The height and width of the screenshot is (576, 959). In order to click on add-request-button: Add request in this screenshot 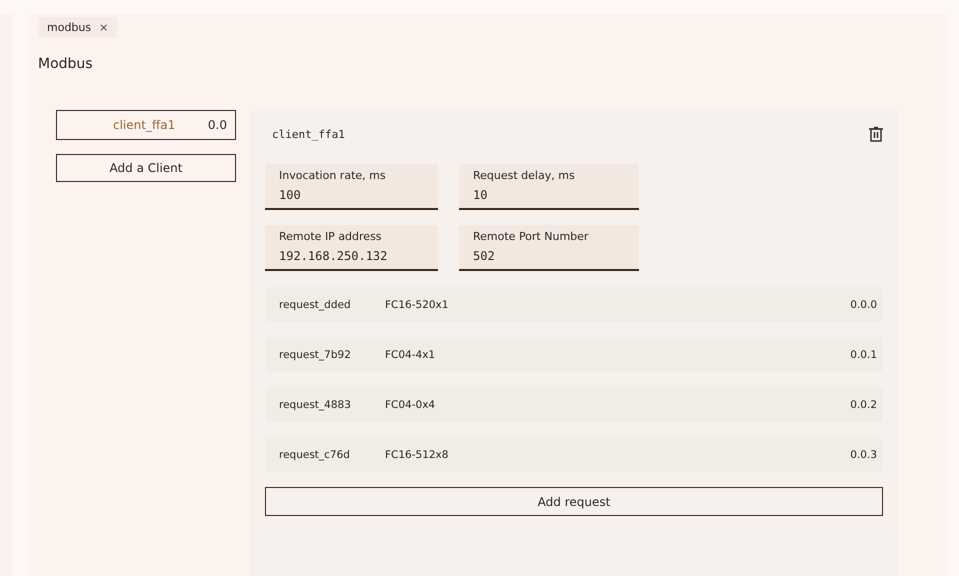, I will do `click(574, 501)`.